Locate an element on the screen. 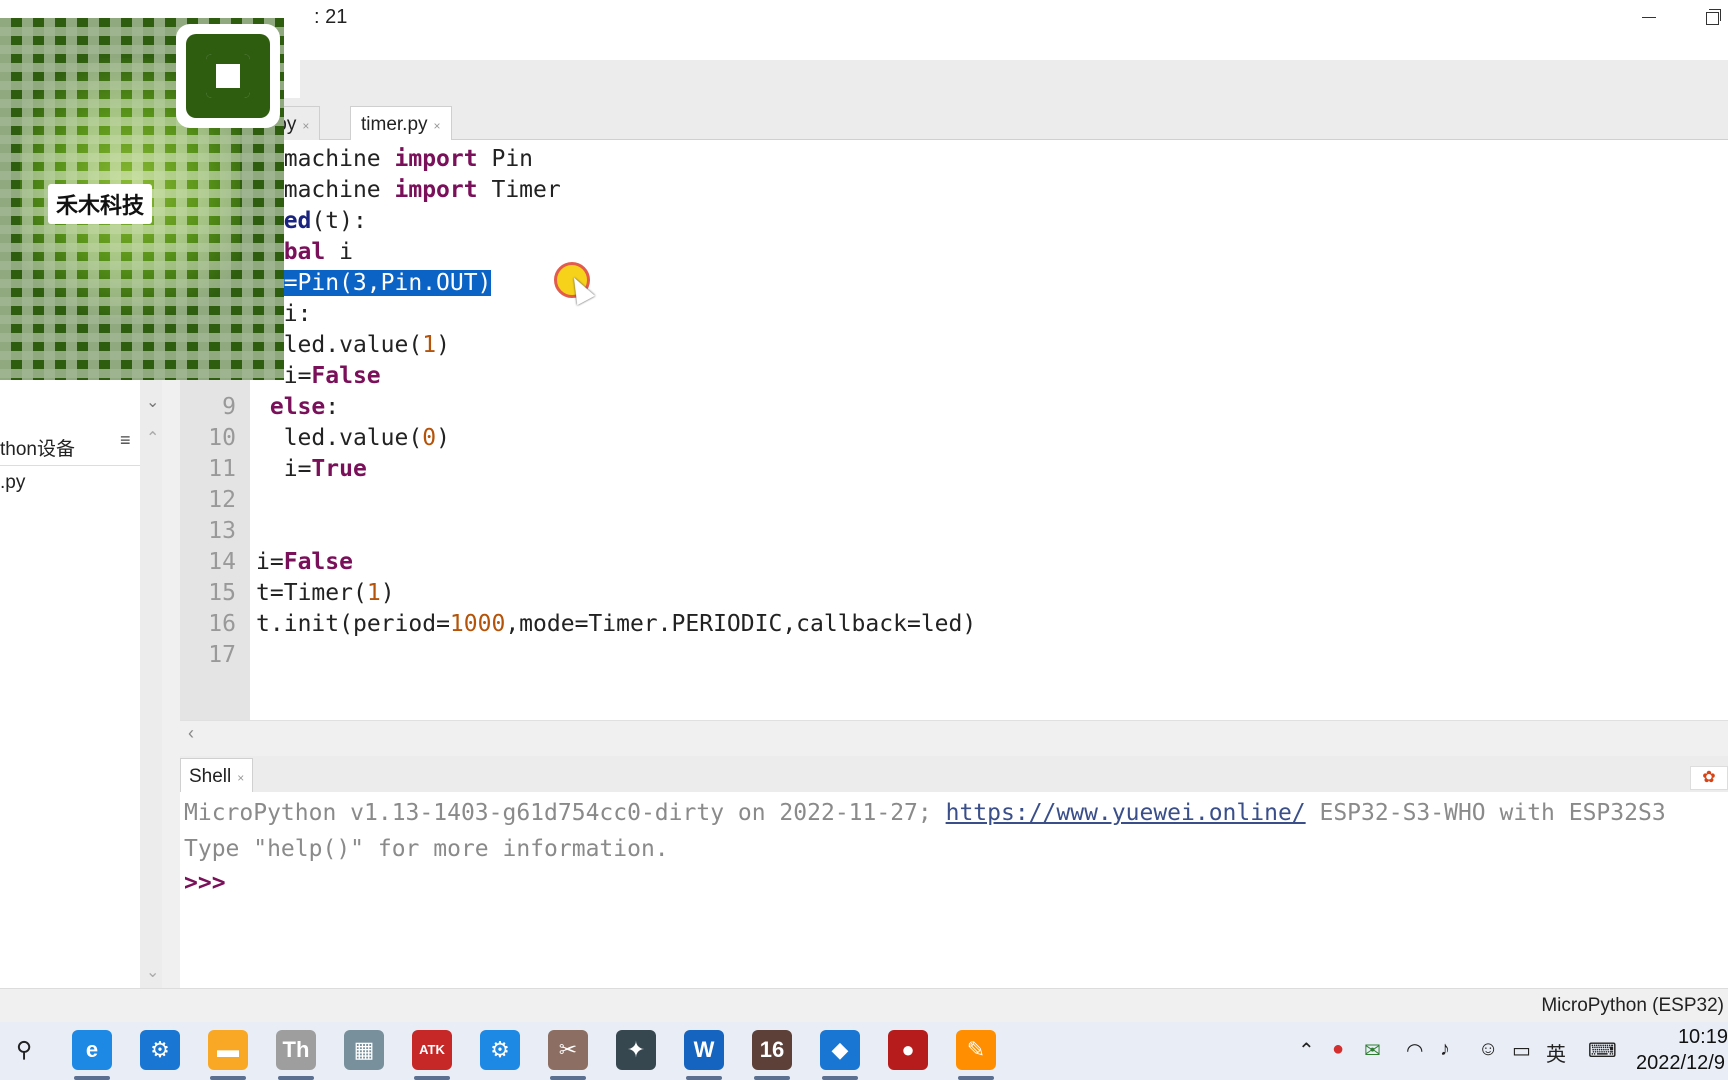 This screenshot has width=1728, height=1080. files-panel-scrollbar is located at coordinates (151, 685).